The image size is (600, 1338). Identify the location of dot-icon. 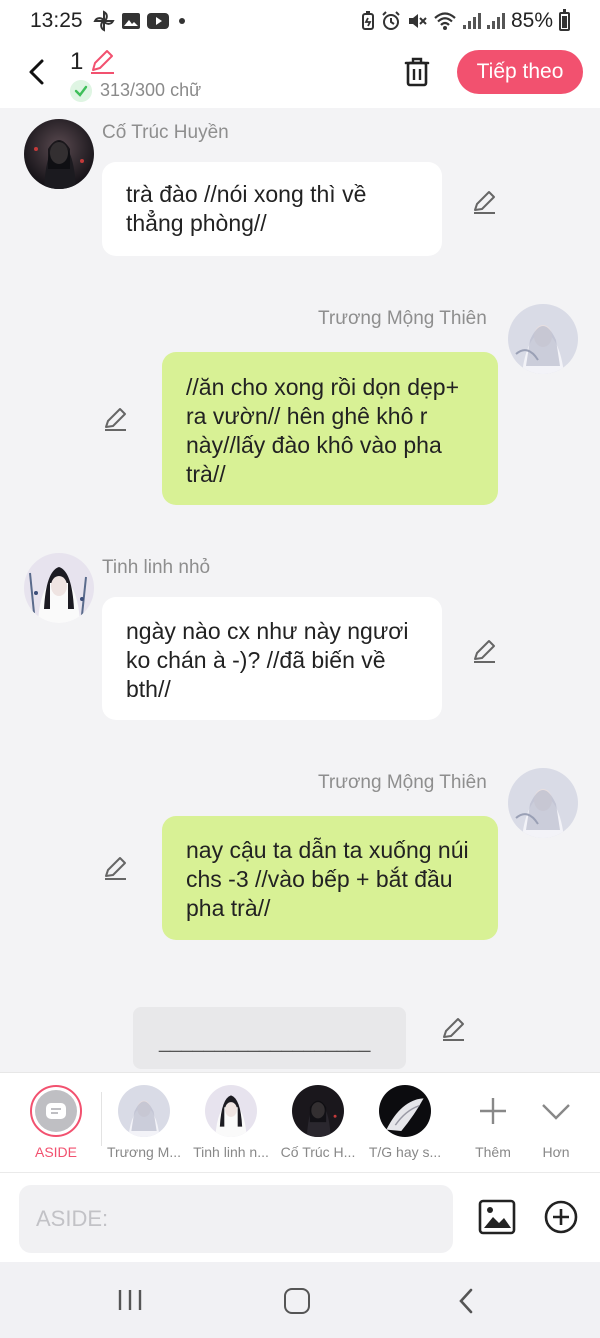
(181, 21).